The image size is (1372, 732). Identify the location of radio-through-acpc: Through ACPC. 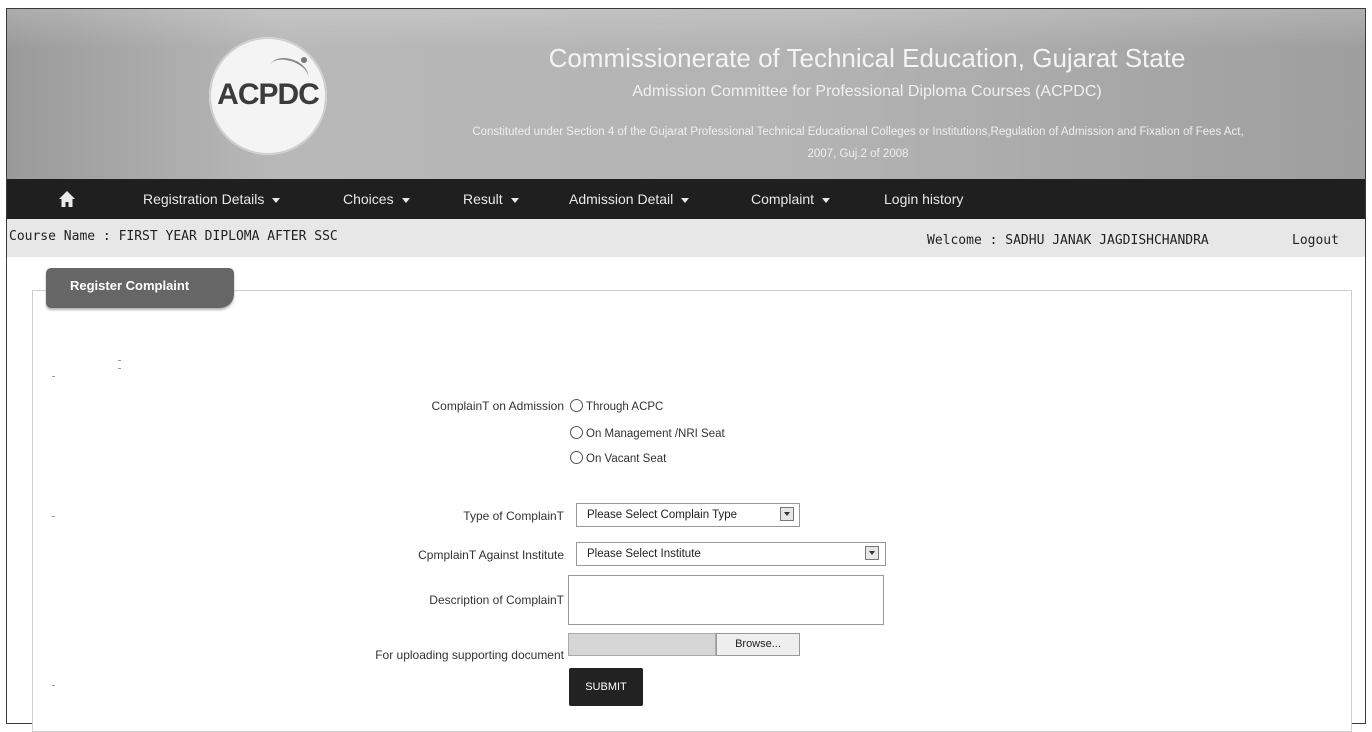
(616, 406).